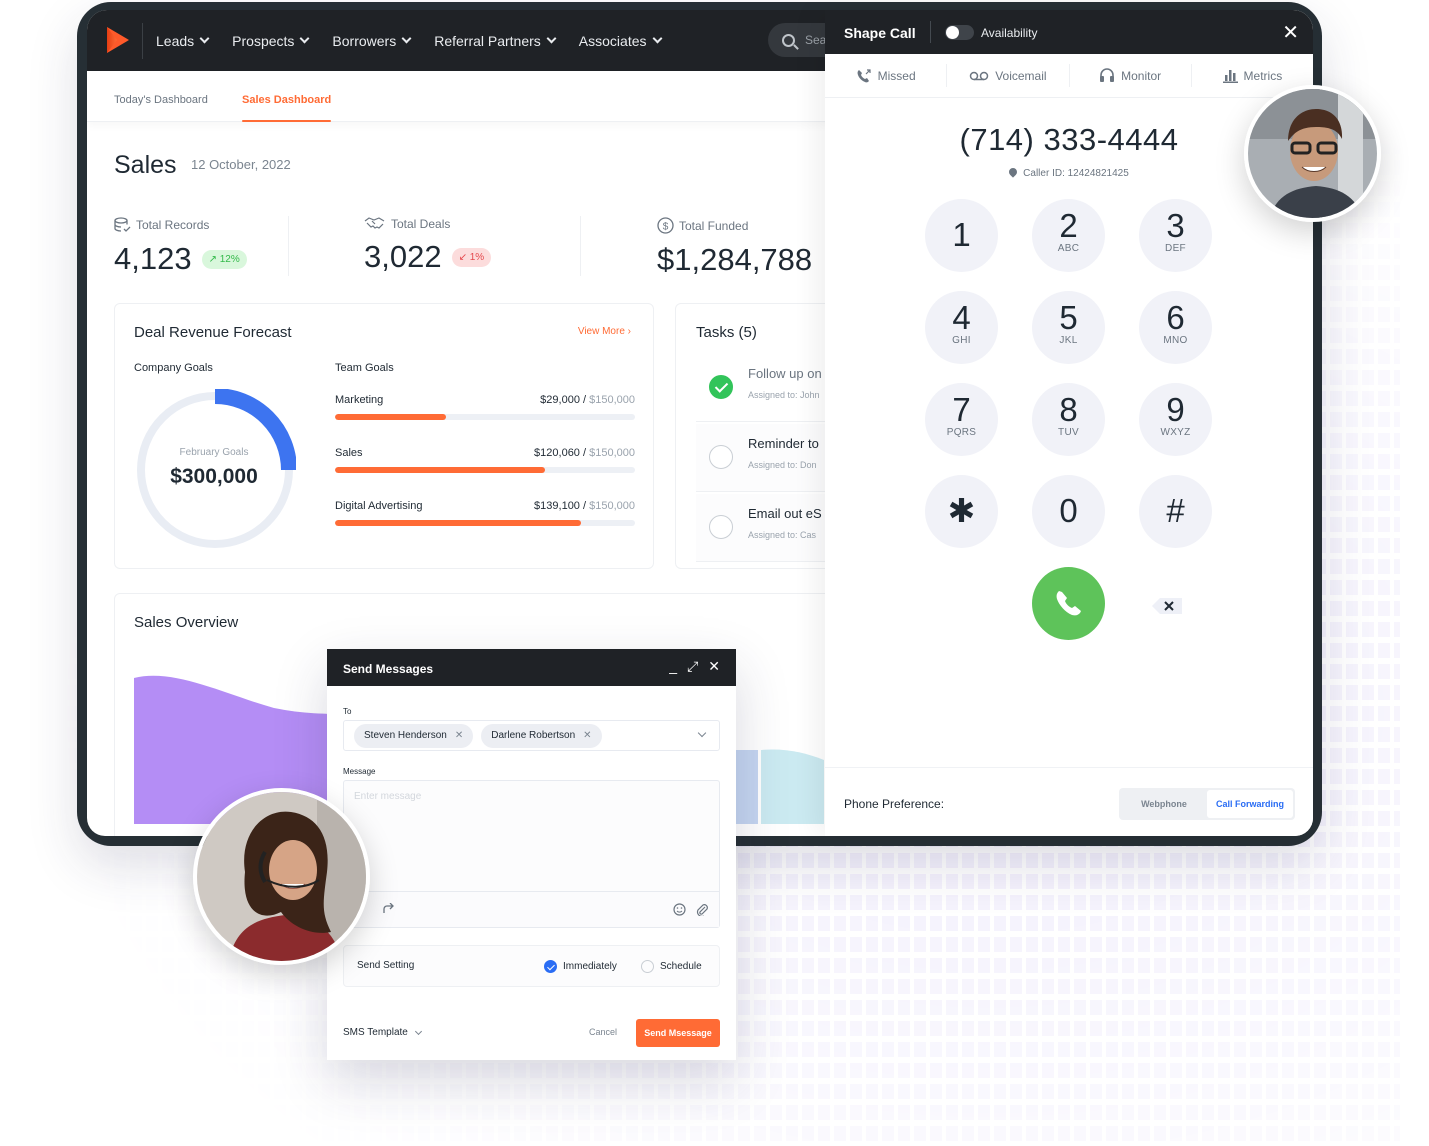 The image size is (1429, 1146). I want to click on tab-label: Missed, so click(896, 75).